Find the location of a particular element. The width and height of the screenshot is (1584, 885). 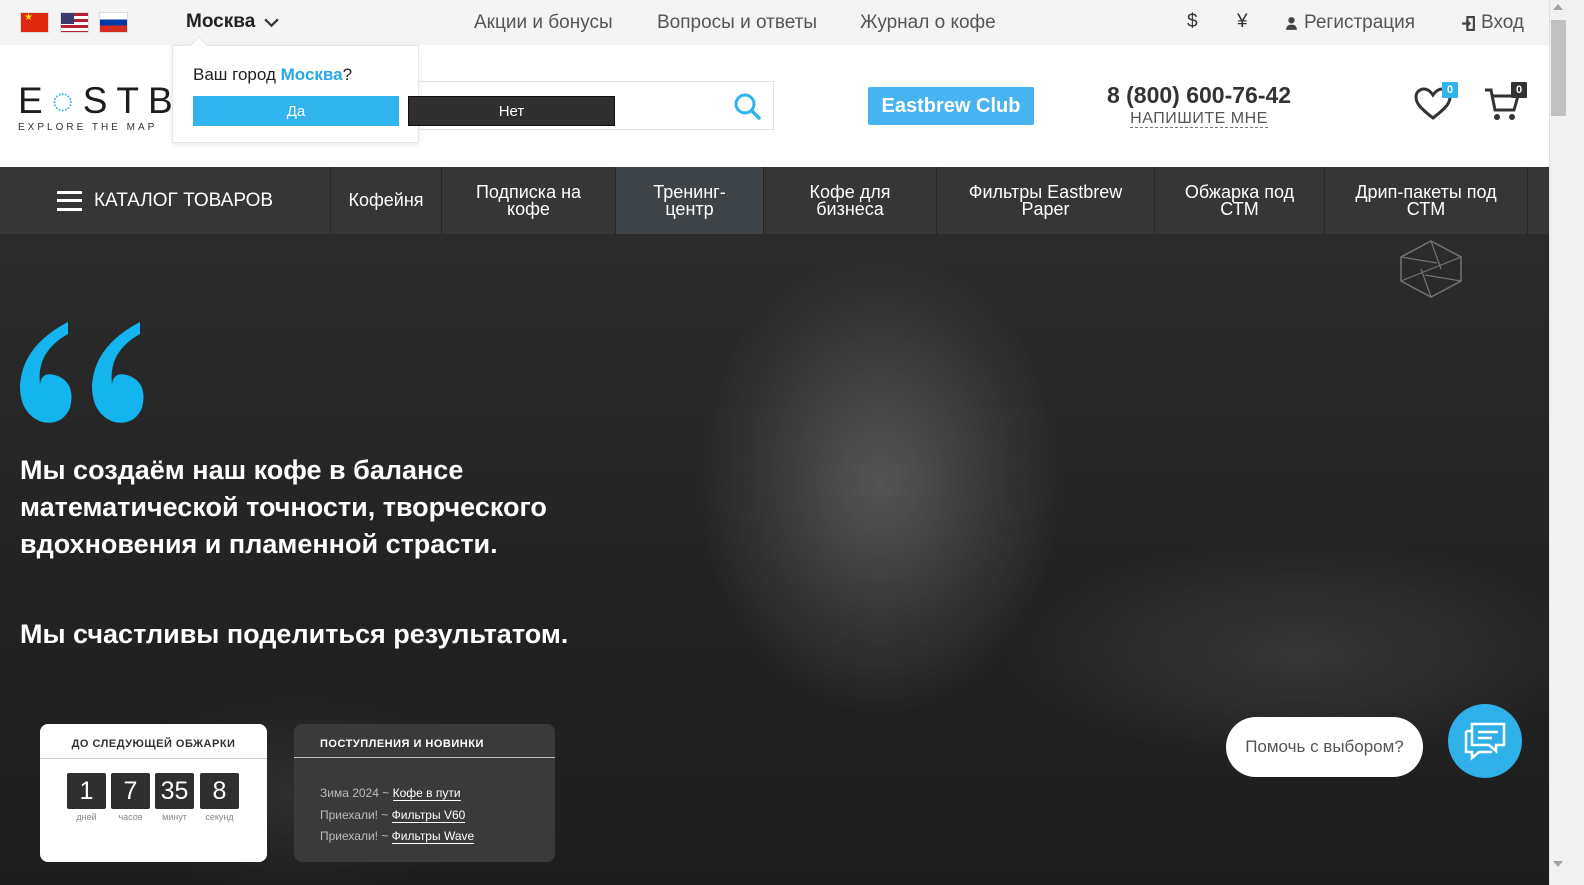

news-link-coffee-in-transit: Кофе в пути is located at coordinates (426, 793).